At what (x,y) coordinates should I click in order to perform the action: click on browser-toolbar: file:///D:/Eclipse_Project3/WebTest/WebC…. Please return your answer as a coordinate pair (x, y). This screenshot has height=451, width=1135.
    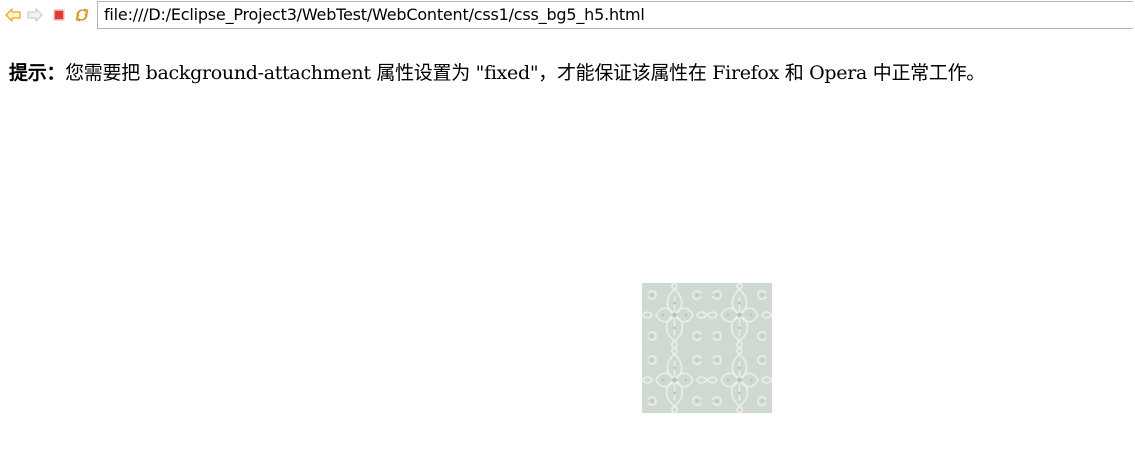
    Looking at the image, I should click on (567, 15).